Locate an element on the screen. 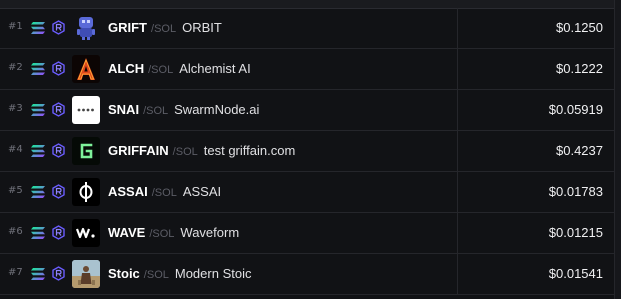 The image size is (621, 299). table-row: #3 SNAI/SOL SwarmNode.ai $0.05919 is located at coordinates (310, 110).